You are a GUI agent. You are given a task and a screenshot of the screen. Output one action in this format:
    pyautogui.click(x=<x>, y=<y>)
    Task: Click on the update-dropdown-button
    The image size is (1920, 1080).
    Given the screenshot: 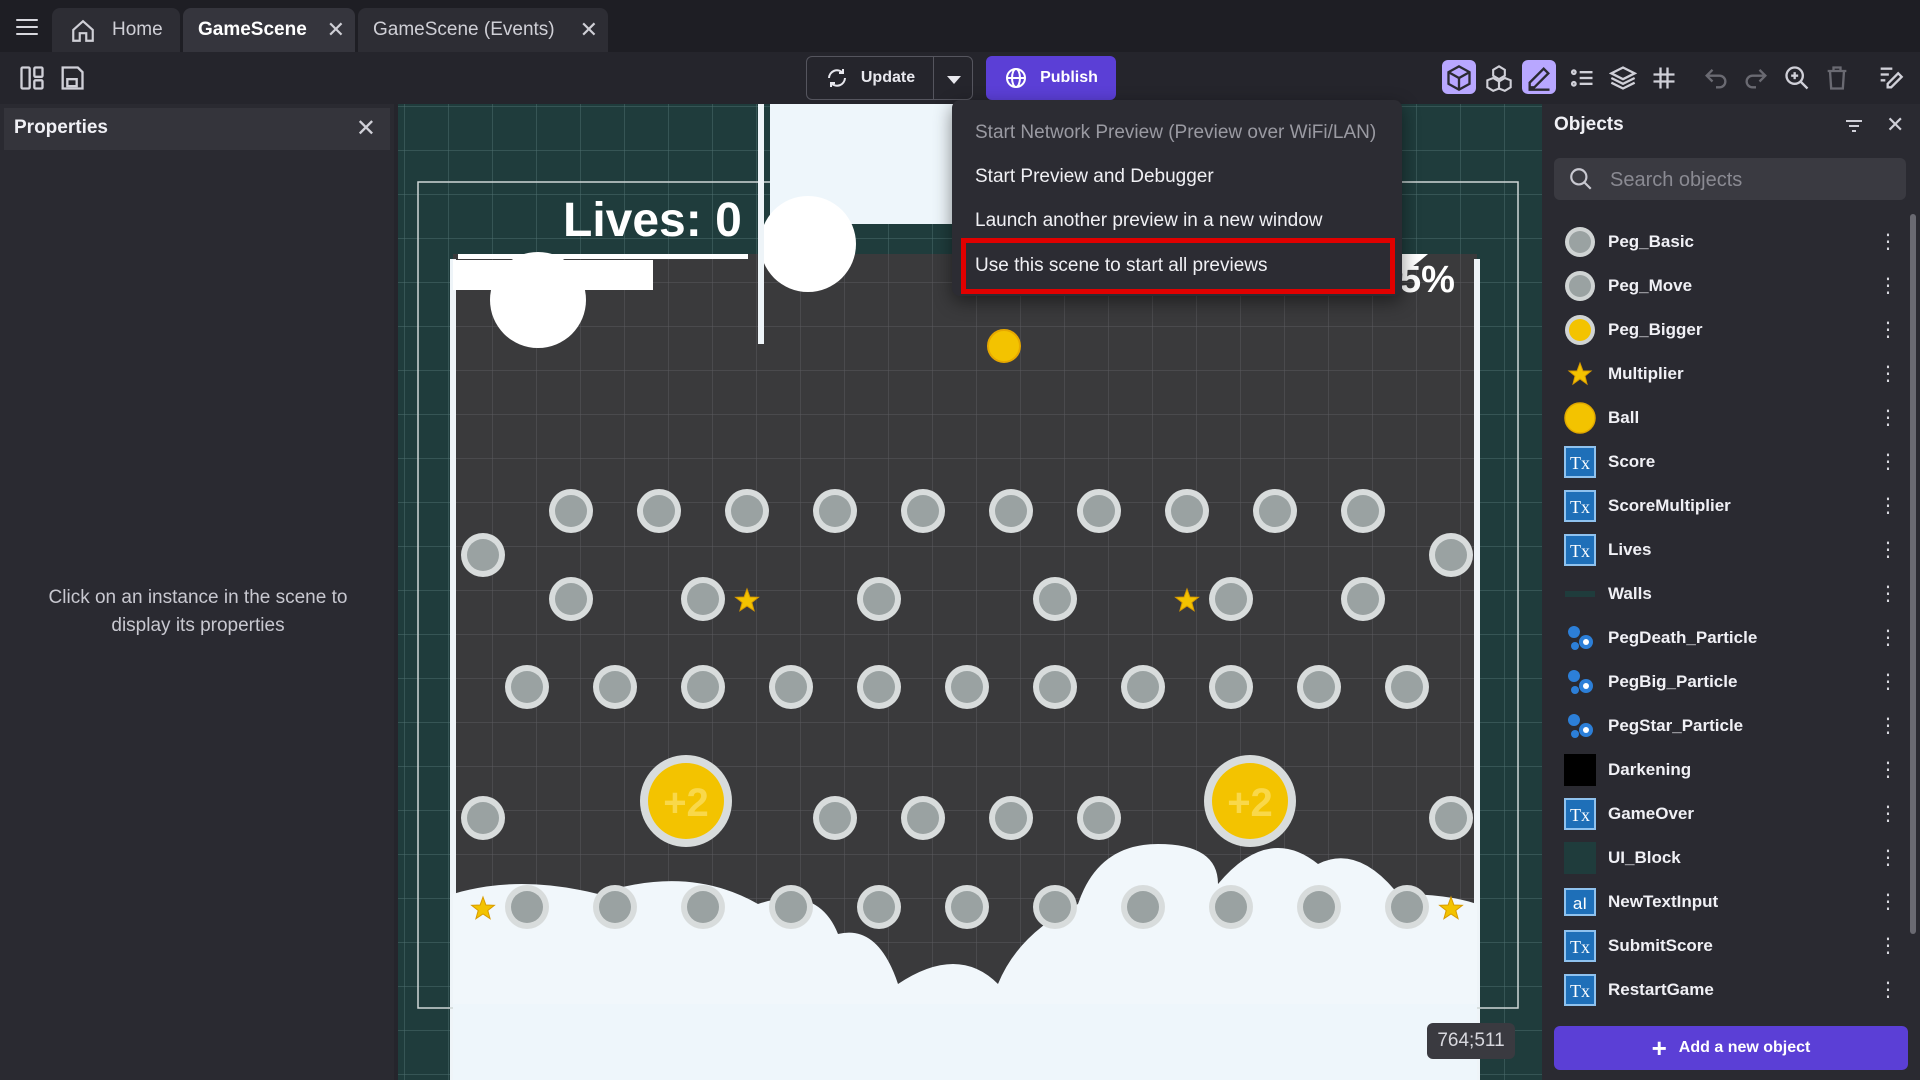 What is the action you would take?
    pyautogui.click(x=953, y=78)
    